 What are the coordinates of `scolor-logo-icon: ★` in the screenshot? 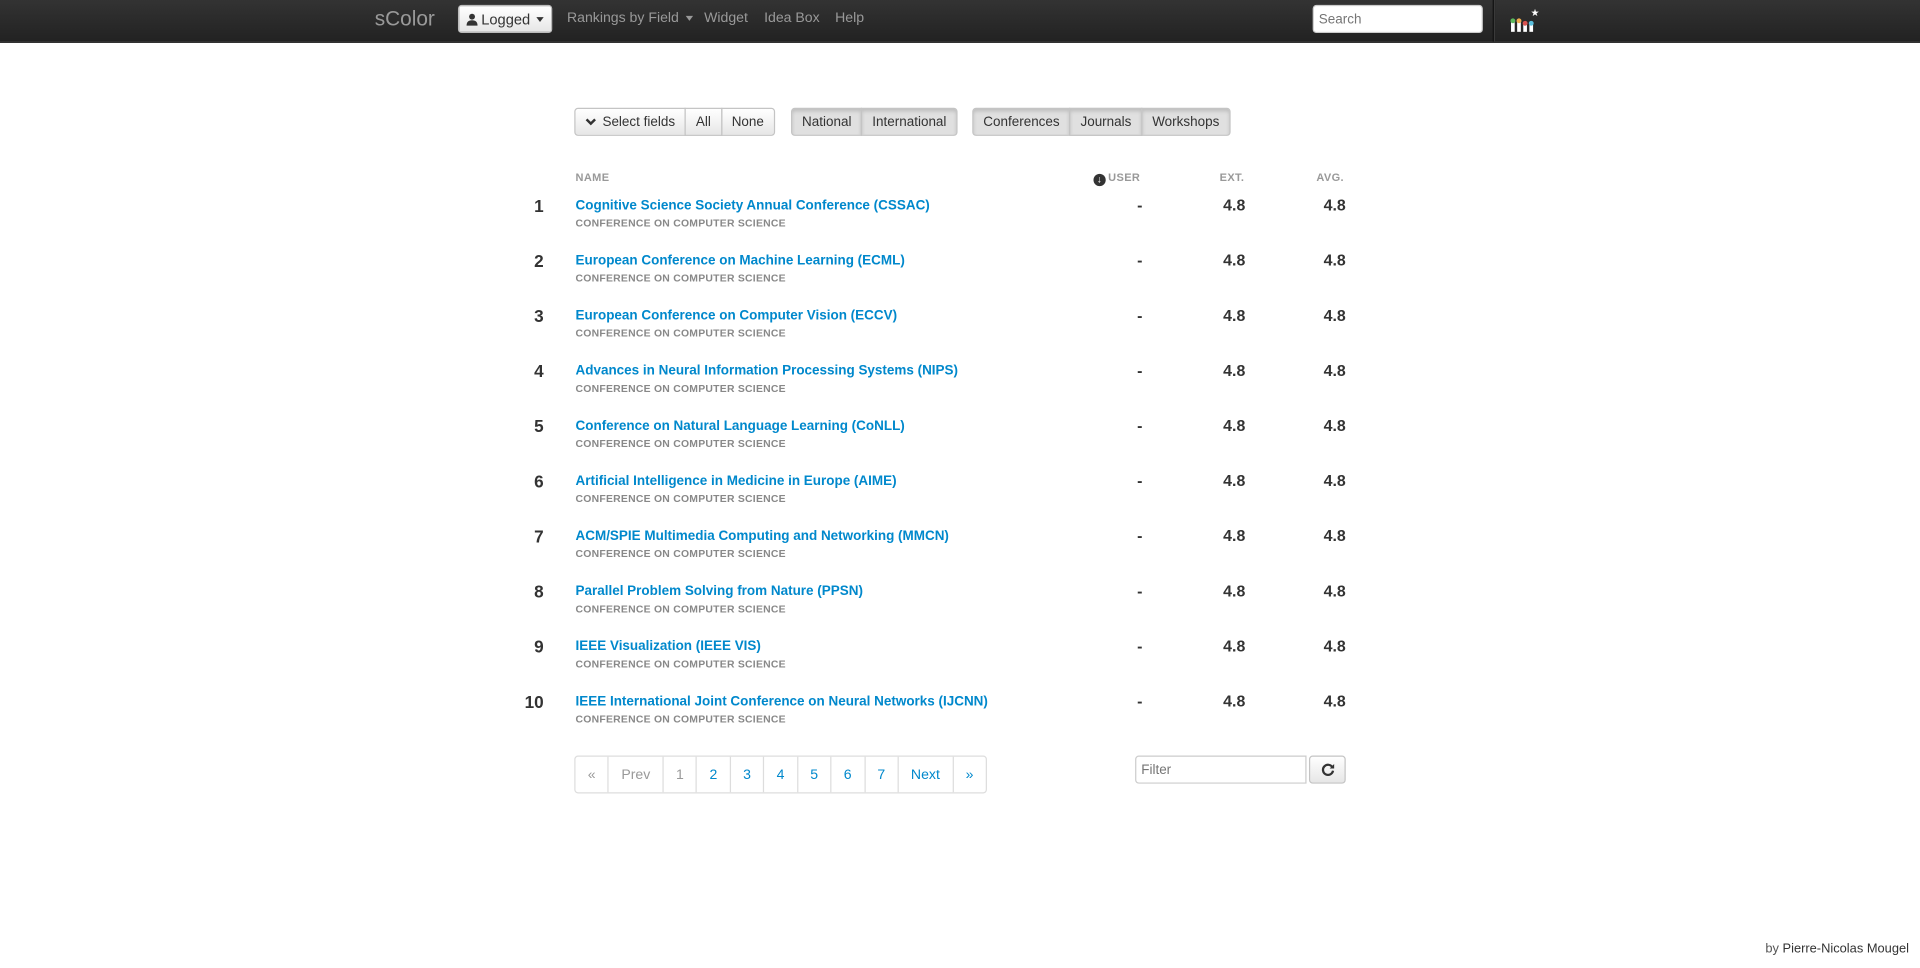 It's located at (1525, 20).